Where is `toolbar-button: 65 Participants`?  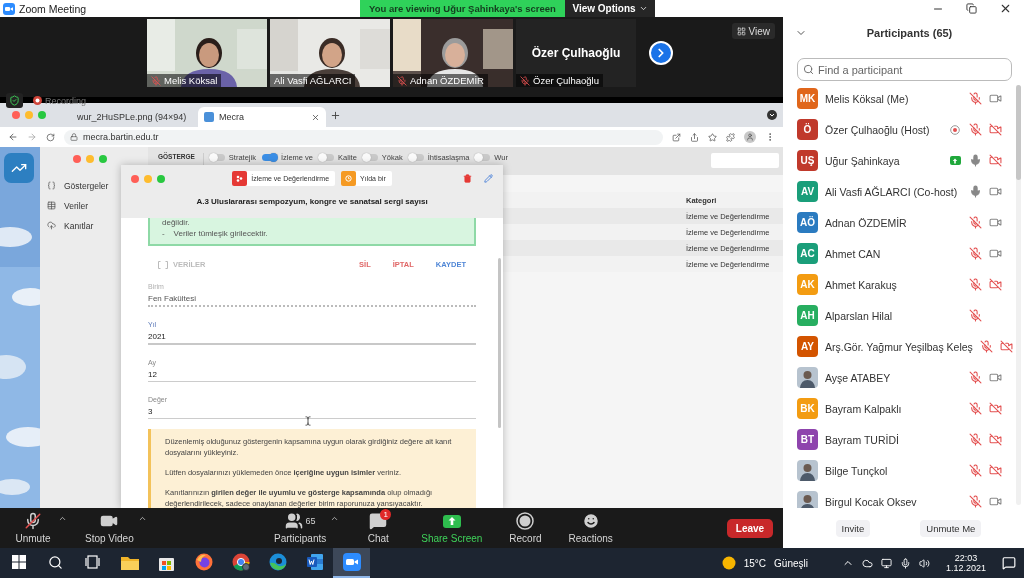 toolbar-button: 65 Participants is located at coordinates (300, 528).